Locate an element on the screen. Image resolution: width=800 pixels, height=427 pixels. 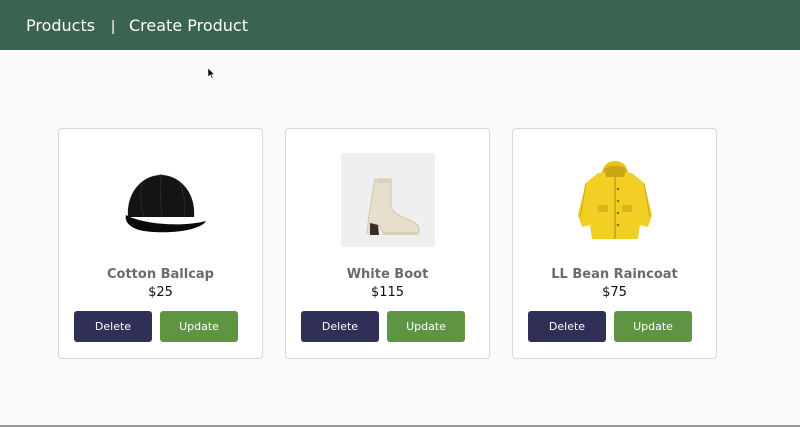
product-price: $25 is located at coordinates (160, 292).